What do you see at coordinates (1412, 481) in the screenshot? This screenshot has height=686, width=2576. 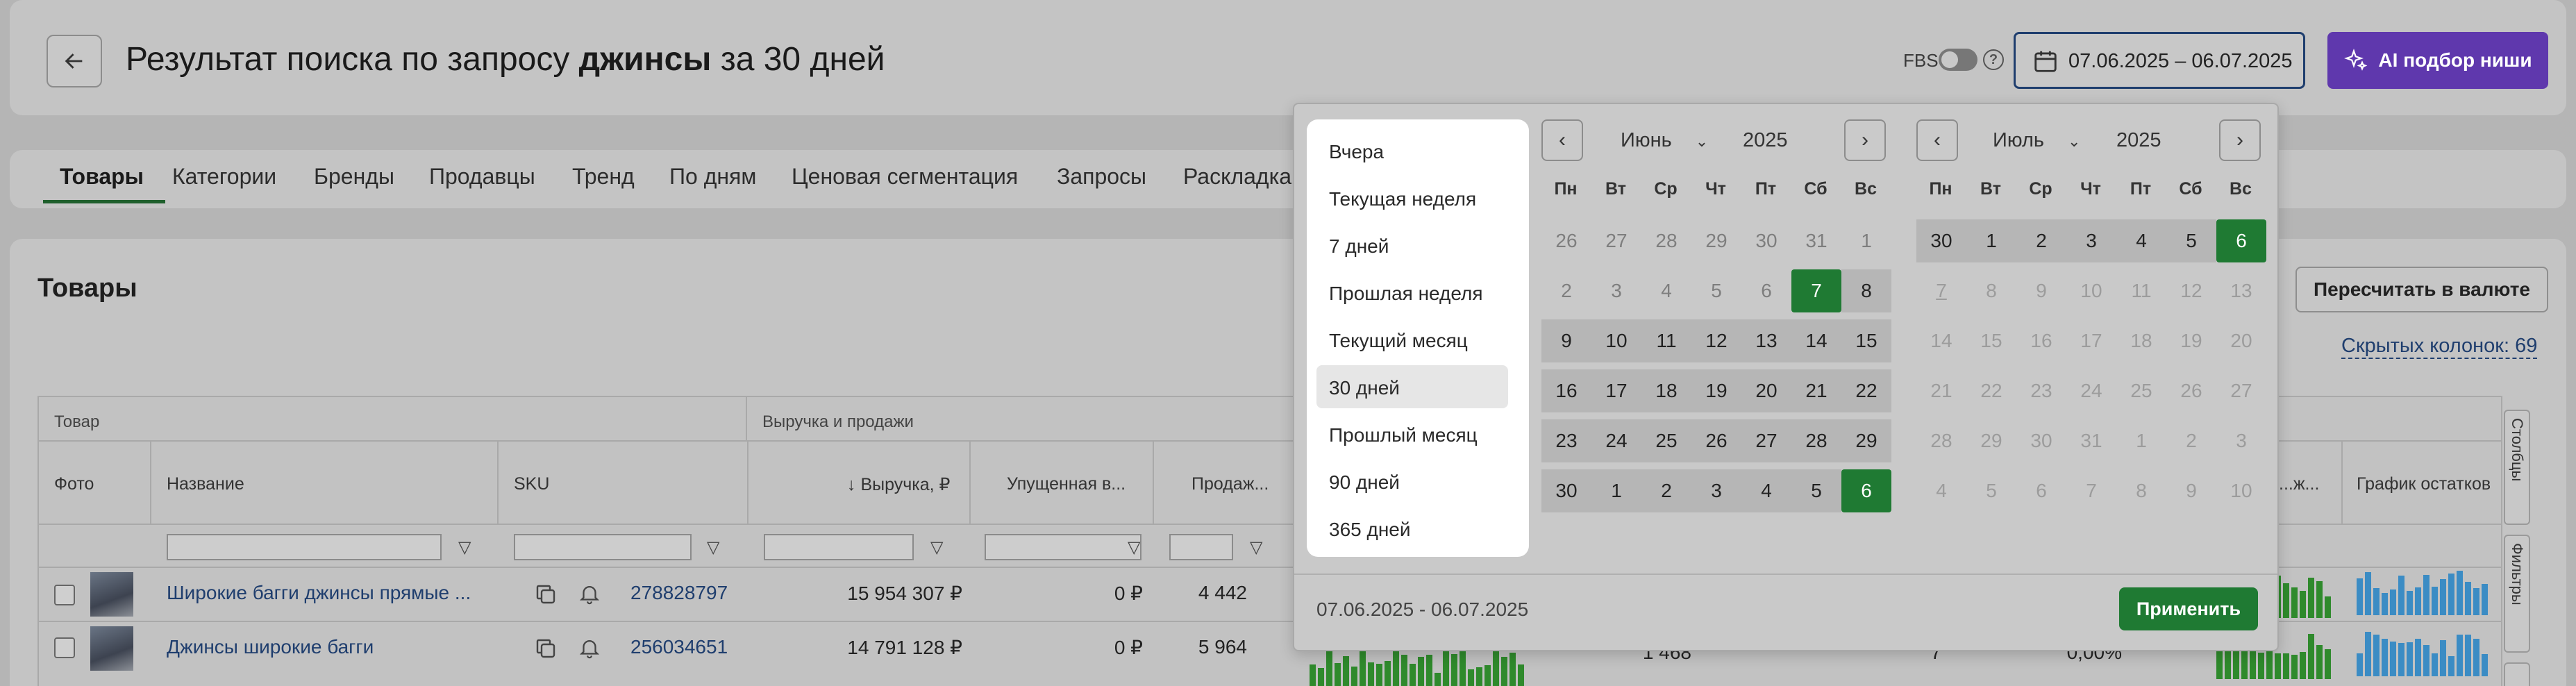 I see `preset-90-days: 90 дней` at bounding box center [1412, 481].